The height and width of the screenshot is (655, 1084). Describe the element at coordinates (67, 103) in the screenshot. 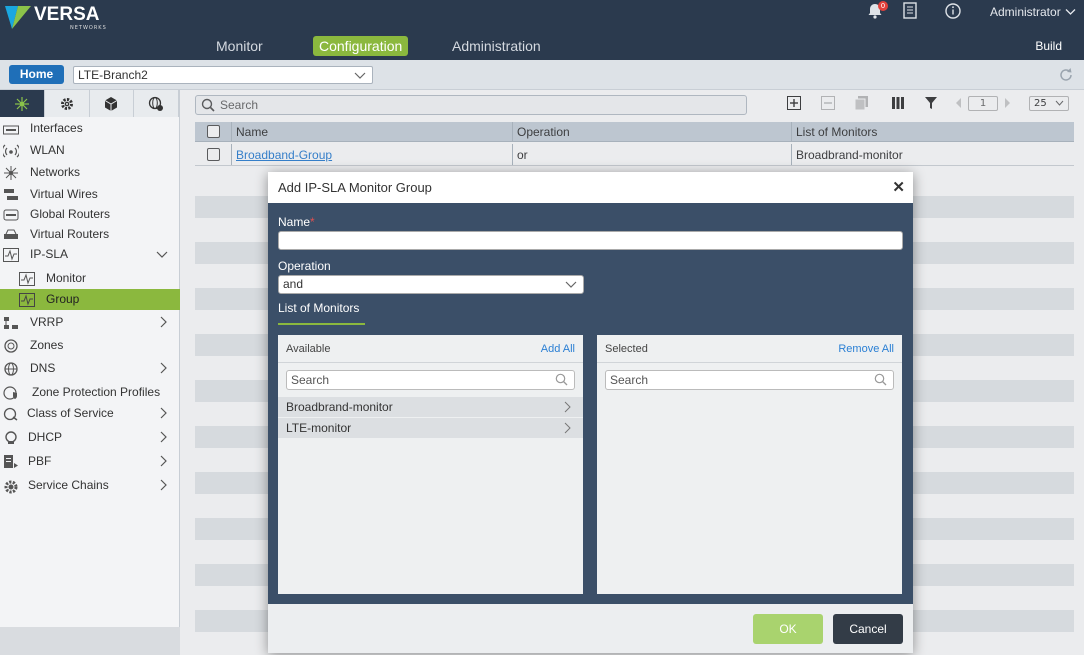

I see `gear-icon` at that location.